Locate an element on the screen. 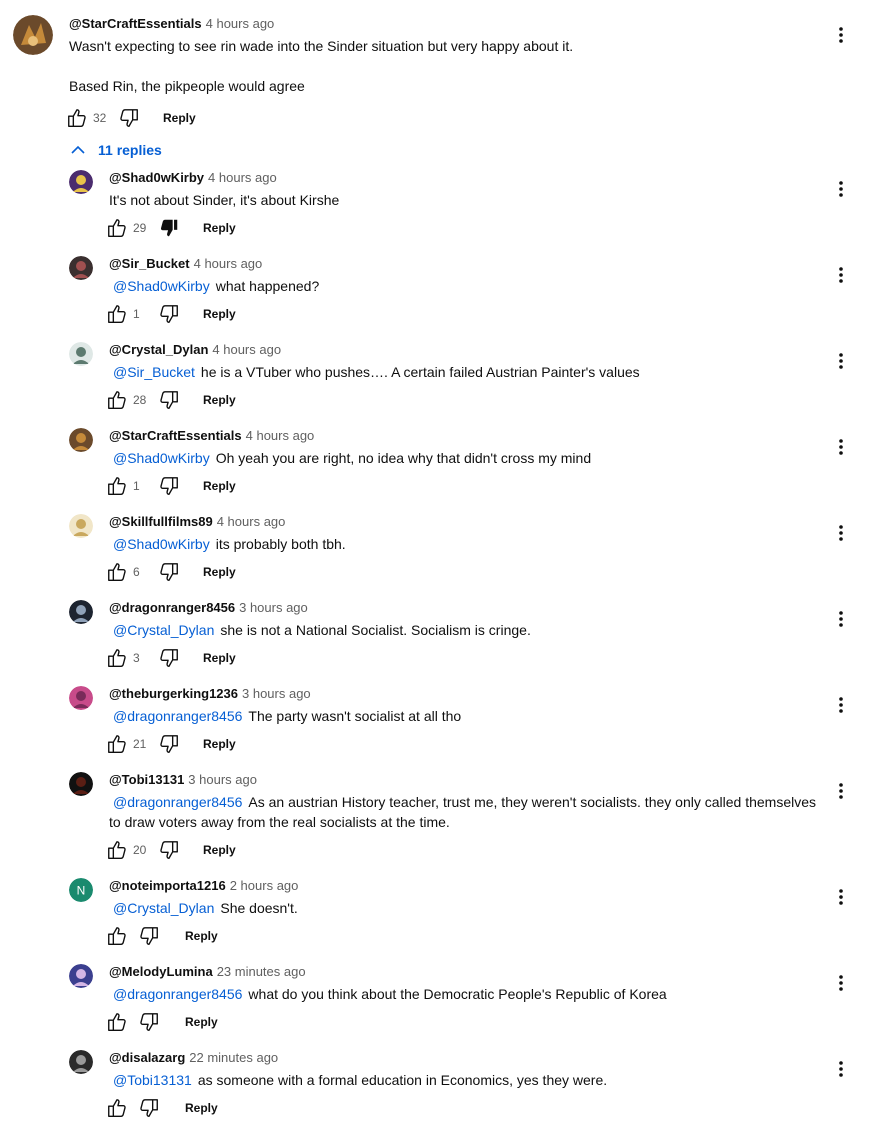 The width and height of the screenshot is (880, 1132). comment-body: The party wasn't socialist at all tho is located at coordinates (355, 716).